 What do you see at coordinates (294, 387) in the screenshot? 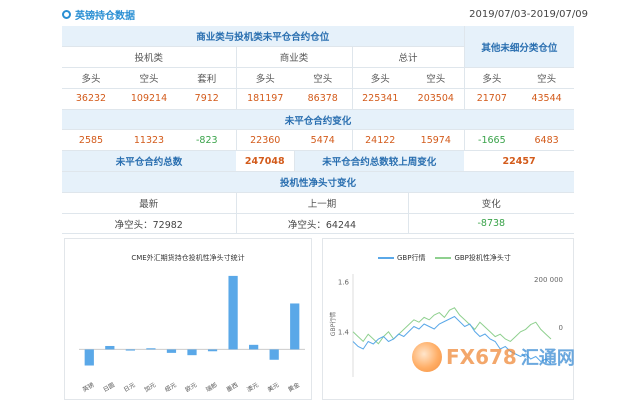
I see `category-label: 黄金` at bounding box center [294, 387].